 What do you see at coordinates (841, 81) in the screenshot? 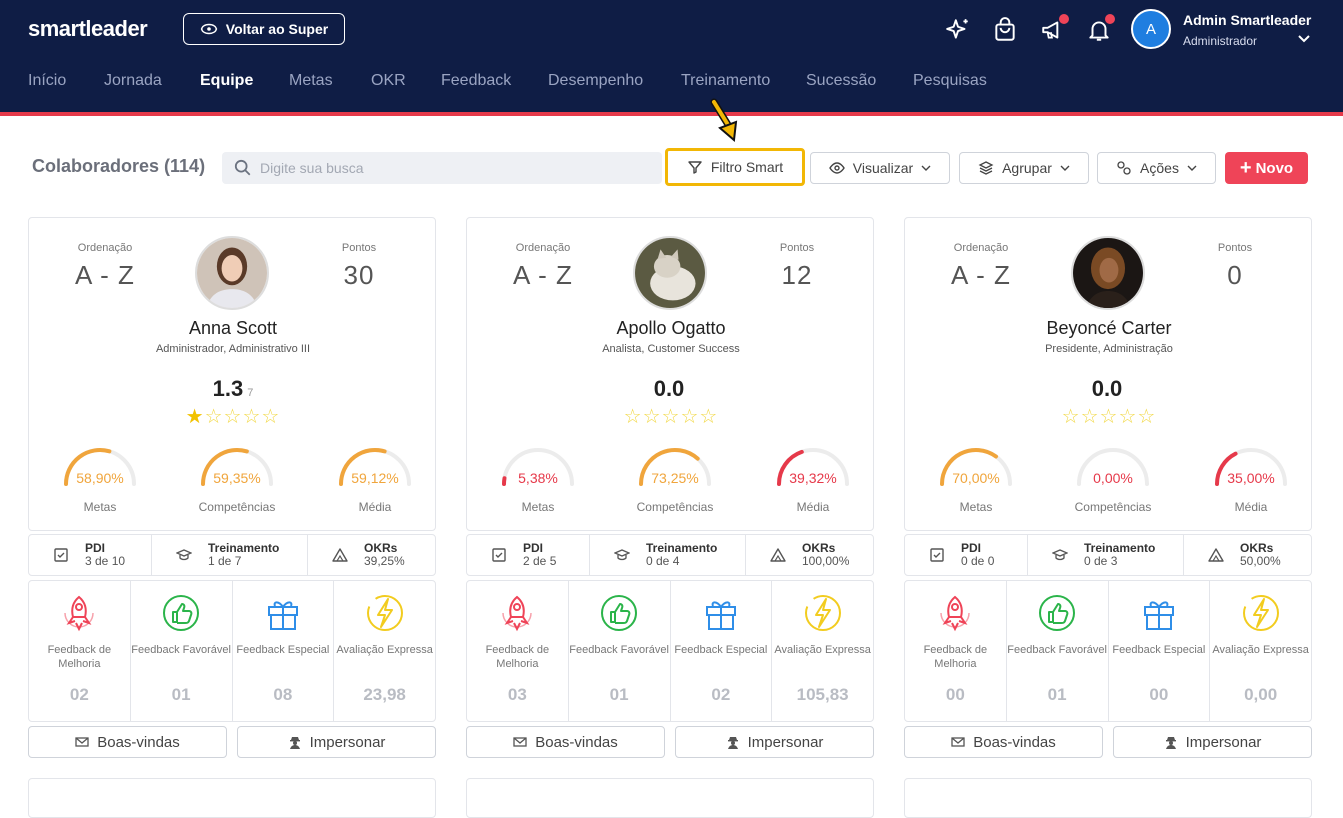
I see `nav-item: Sucessão` at bounding box center [841, 81].